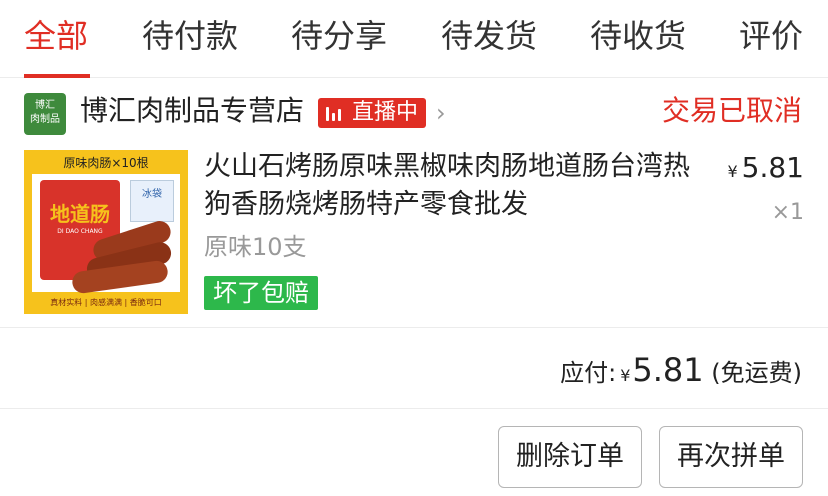 This screenshot has width=828, height=496. Describe the element at coordinates (771, 36) in the screenshot. I see `tab-review: 评价` at that location.